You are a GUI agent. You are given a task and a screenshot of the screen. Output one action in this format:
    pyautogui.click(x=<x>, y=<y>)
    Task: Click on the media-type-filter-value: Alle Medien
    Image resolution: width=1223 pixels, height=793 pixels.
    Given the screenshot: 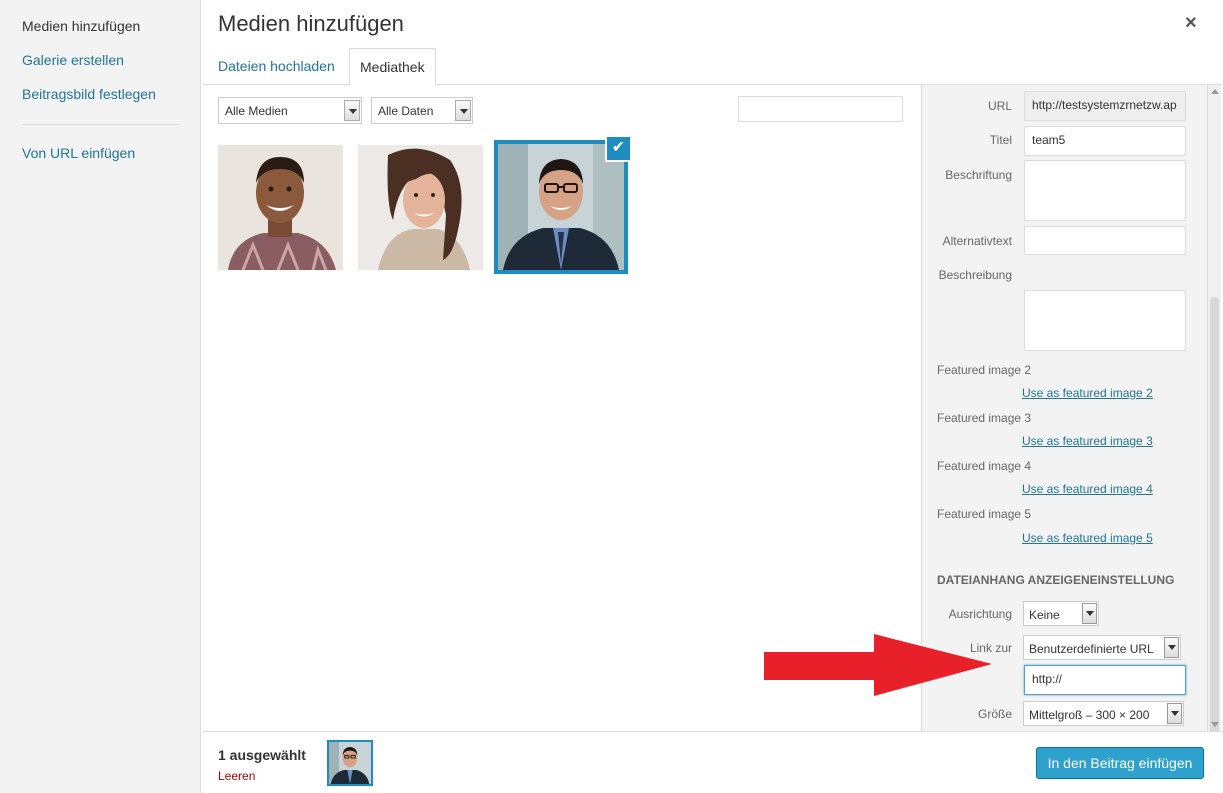 What is the action you would take?
    pyautogui.click(x=256, y=111)
    